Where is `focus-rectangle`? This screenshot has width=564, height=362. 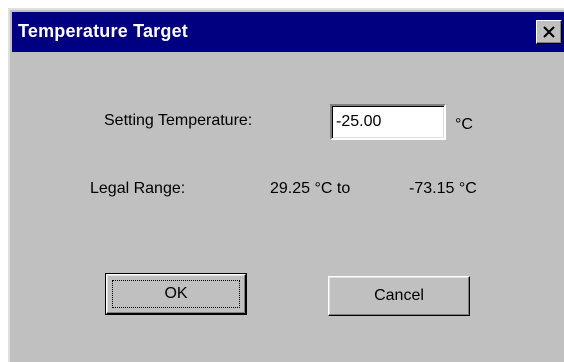 focus-rectangle is located at coordinates (176, 294).